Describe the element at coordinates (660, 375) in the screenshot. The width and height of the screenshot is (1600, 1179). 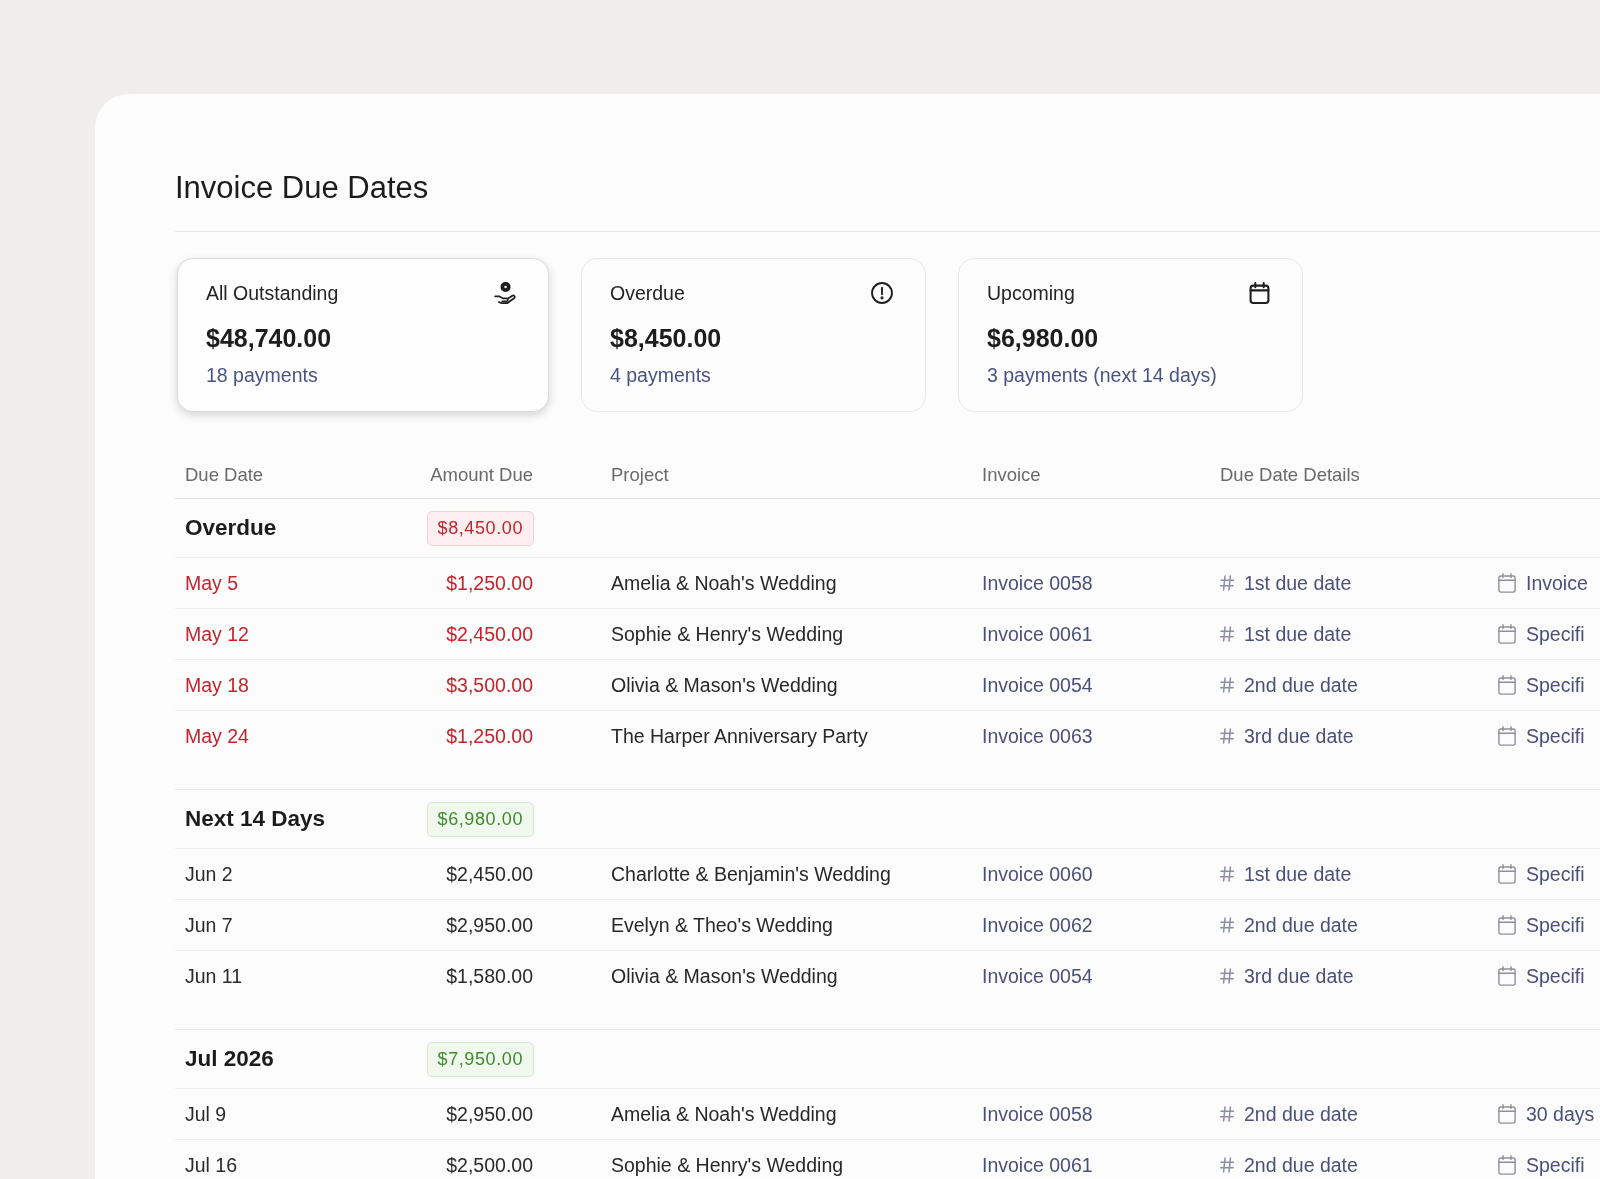
I see `payment-count: 4 payments` at that location.